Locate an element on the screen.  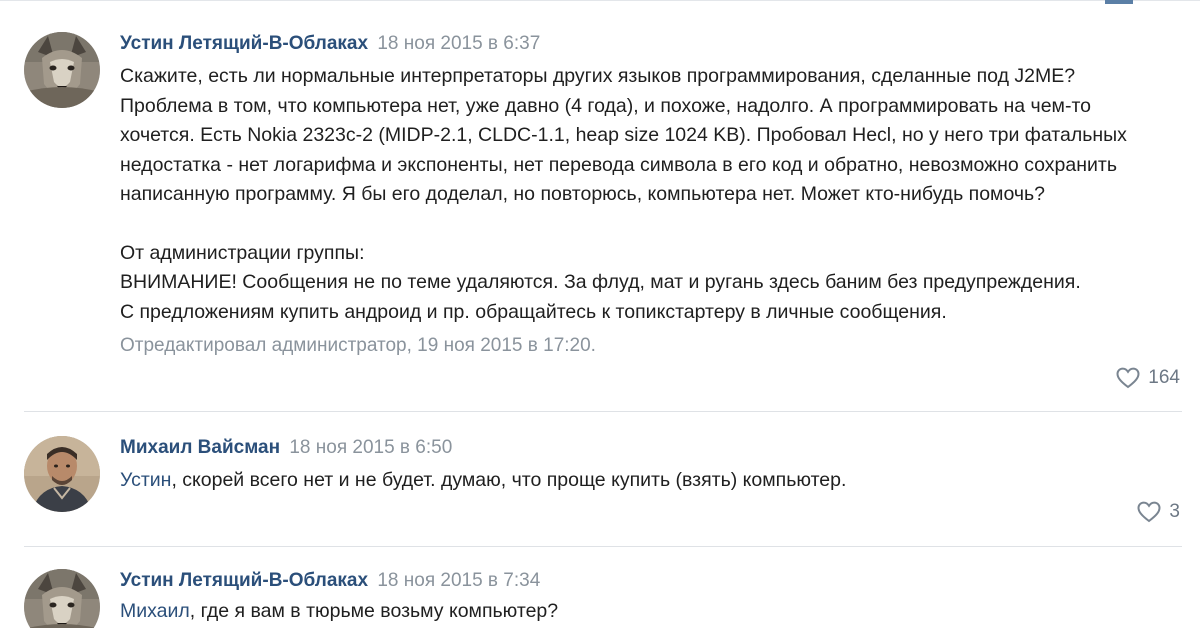
comment-date: 18 ноя 2015 в 7:34 is located at coordinates (458, 580).